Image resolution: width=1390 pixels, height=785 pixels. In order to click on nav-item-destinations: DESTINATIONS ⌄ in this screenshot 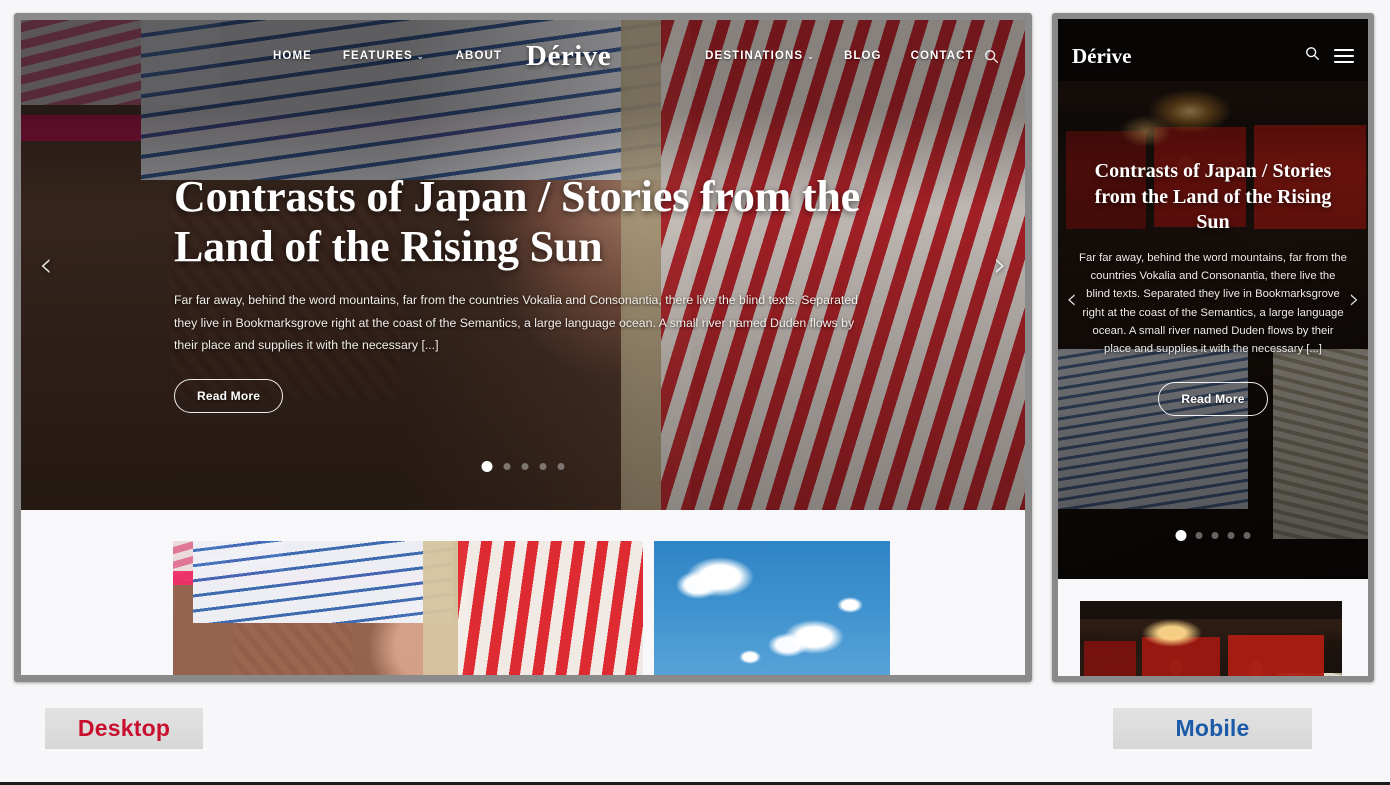, I will do `click(760, 56)`.